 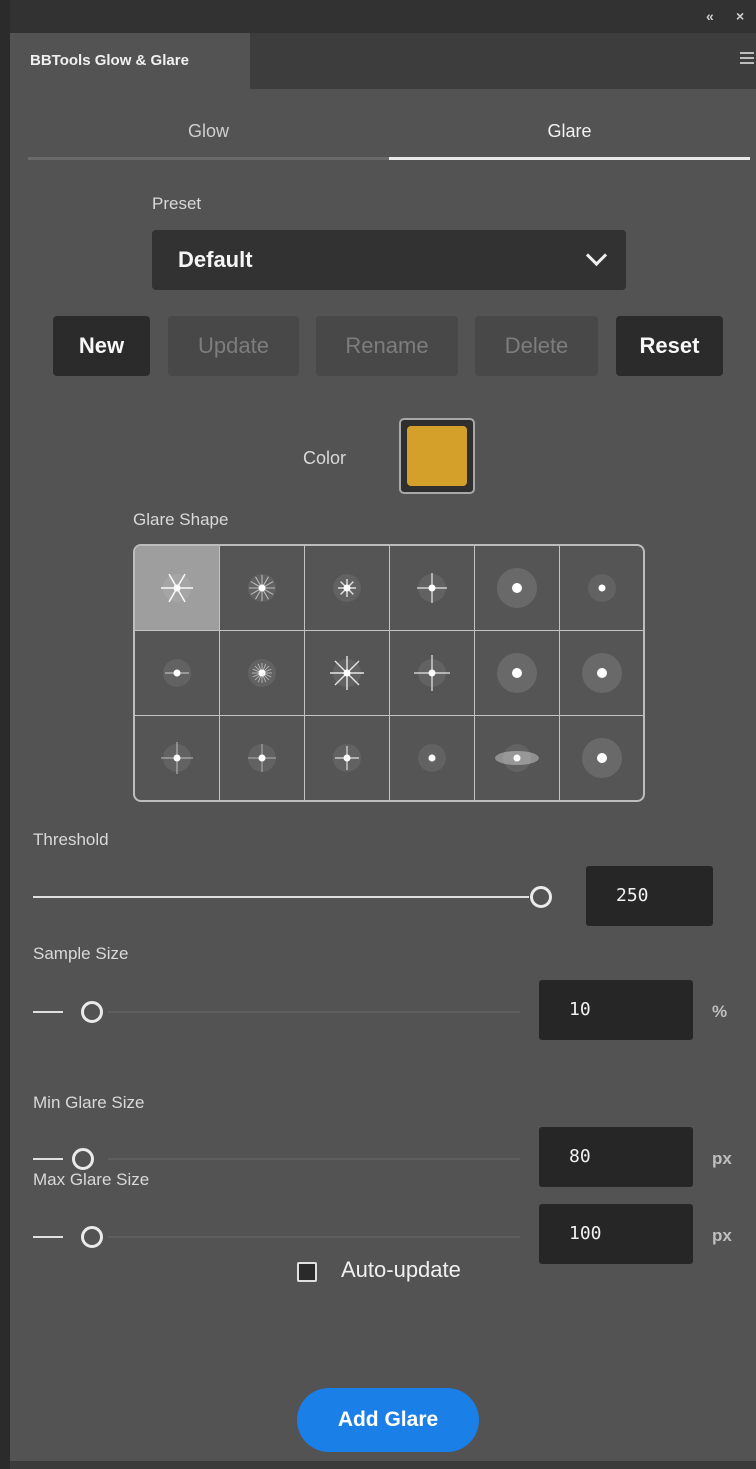 What do you see at coordinates (720, 1011) in the screenshot?
I see `sample-size-unit: %` at bounding box center [720, 1011].